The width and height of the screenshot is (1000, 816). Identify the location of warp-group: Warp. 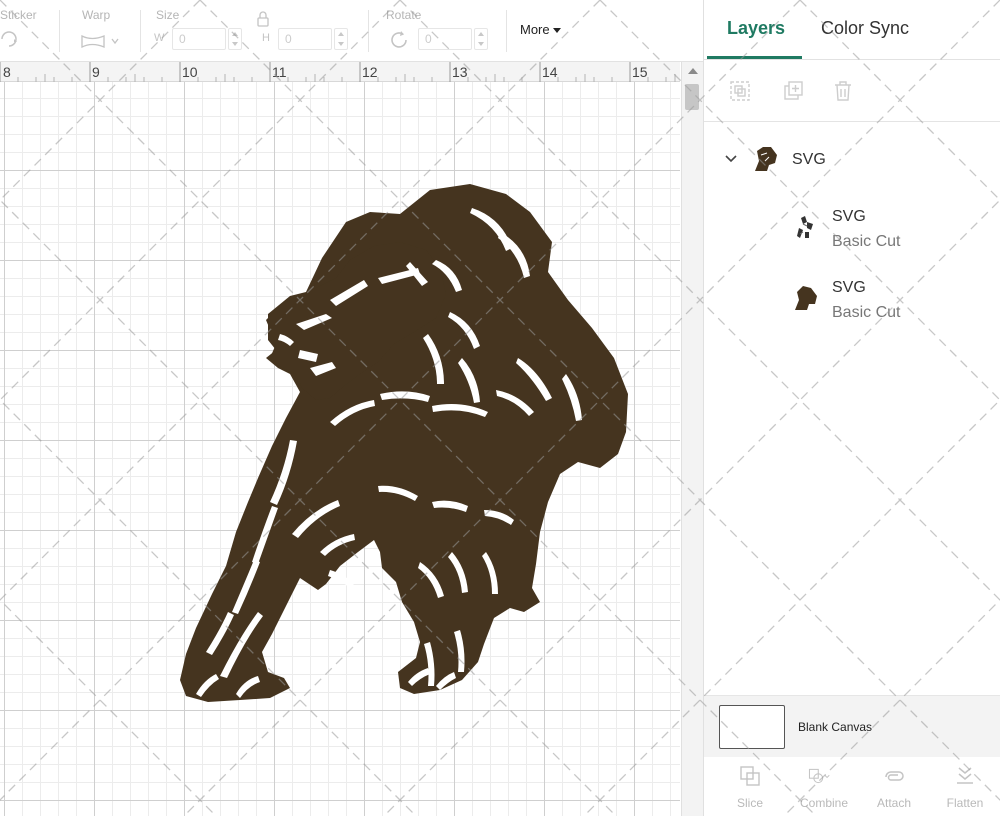
(105, 31).